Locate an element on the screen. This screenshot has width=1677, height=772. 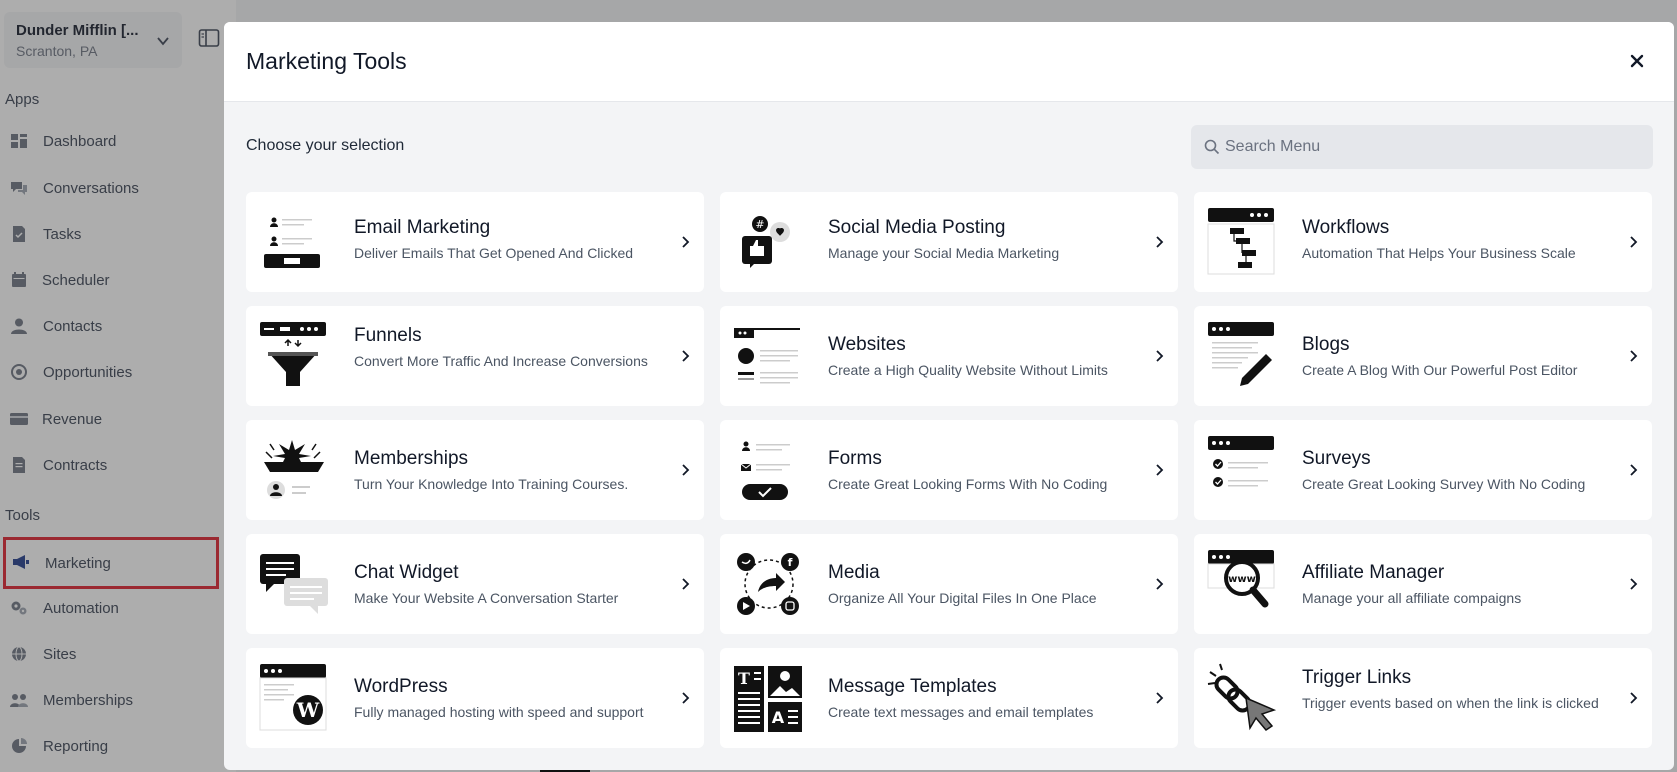
funnel-icon is located at coordinates (293, 354).